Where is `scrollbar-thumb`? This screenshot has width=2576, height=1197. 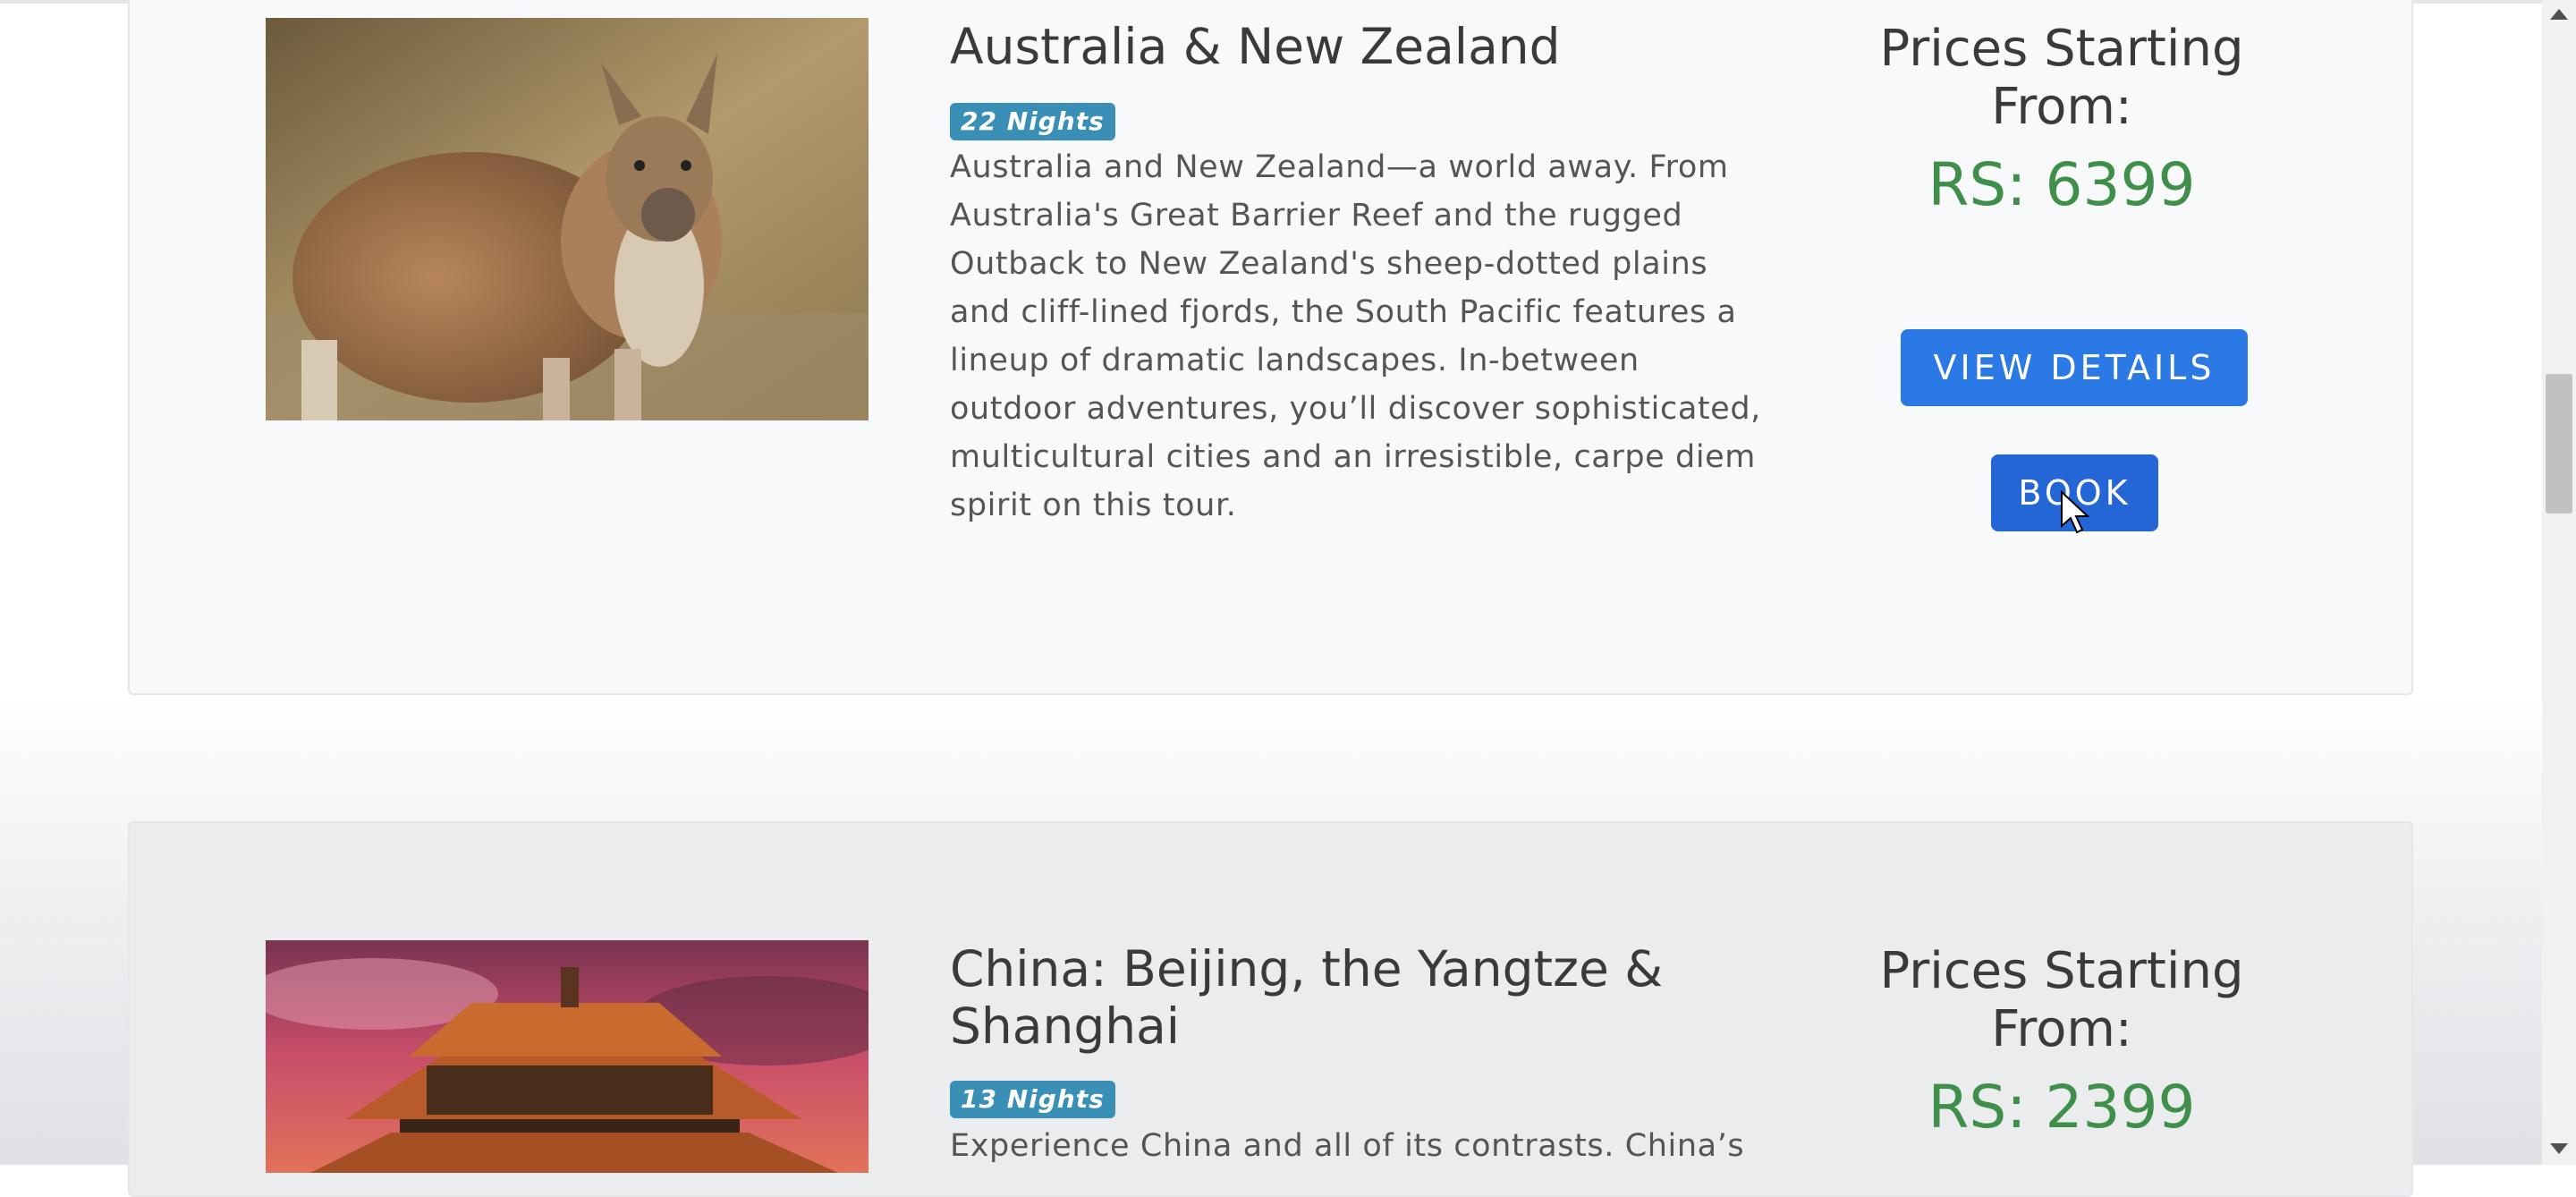 scrollbar-thumb is located at coordinates (2559, 444).